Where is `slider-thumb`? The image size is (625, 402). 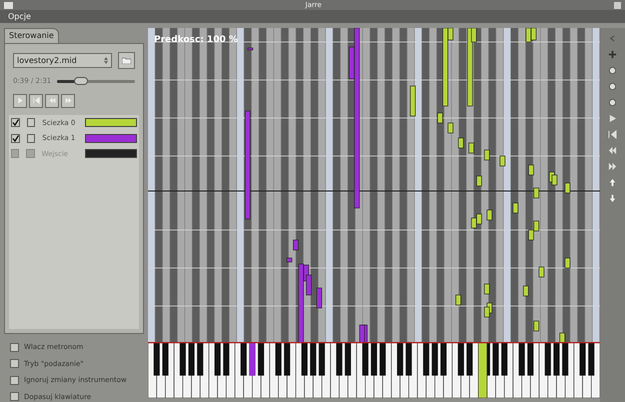 slider-thumb is located at coordinates (81, 81).